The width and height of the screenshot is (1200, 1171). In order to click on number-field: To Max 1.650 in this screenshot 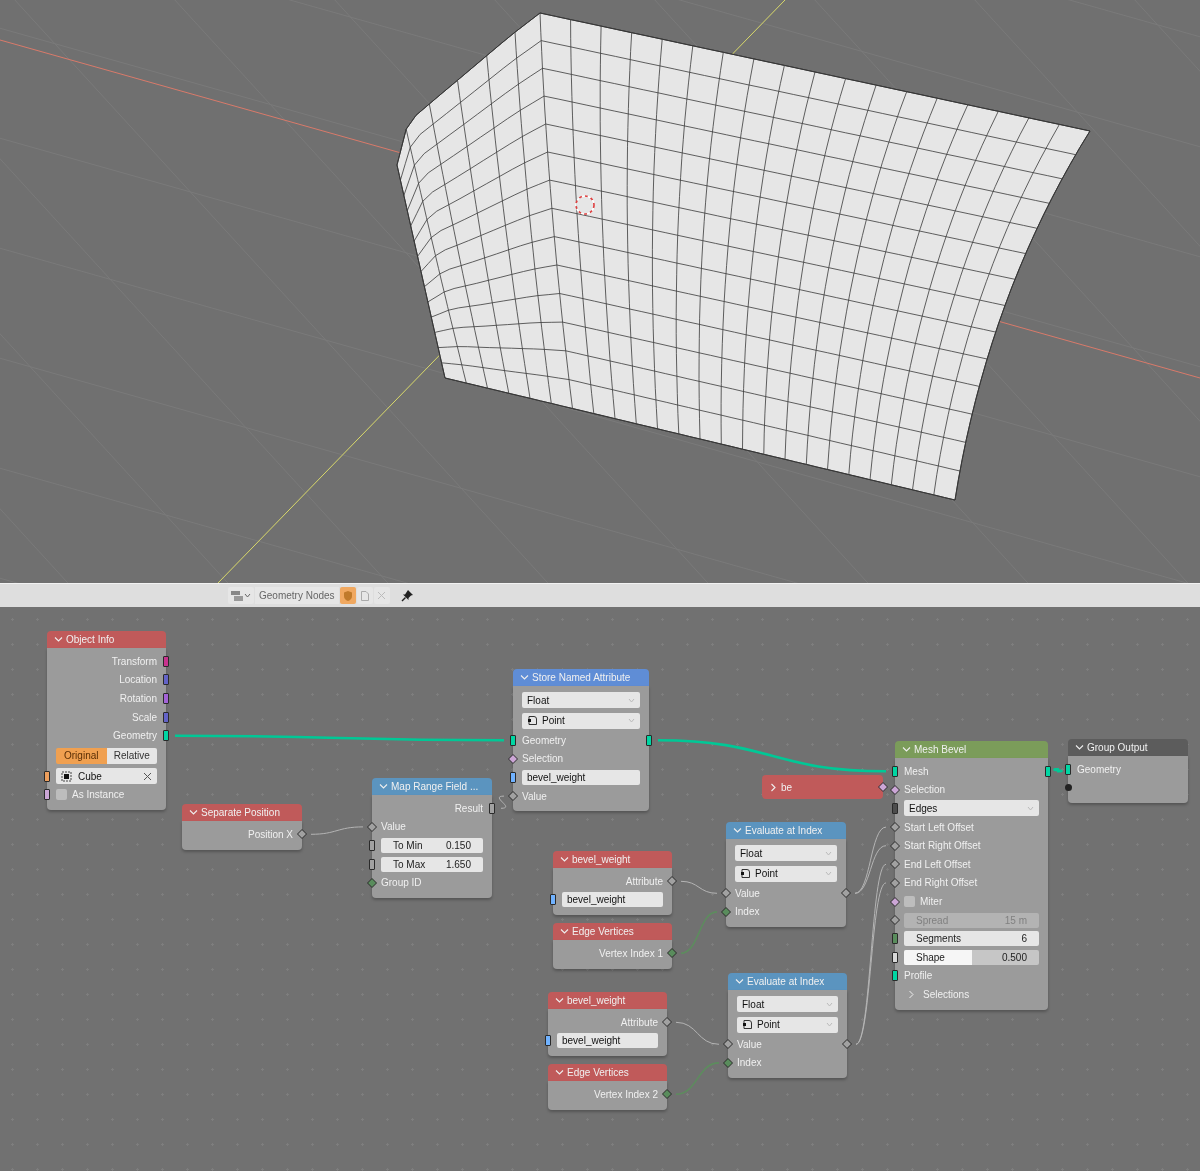, I will do `click(432, 864)`.